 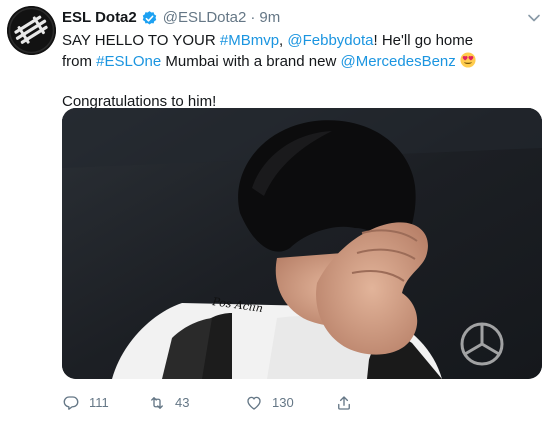 What do you see at coordinates (468, 60) in the screenshot?
I see `heart-eyes-emoji-icon` at bounding box center [468, 60].